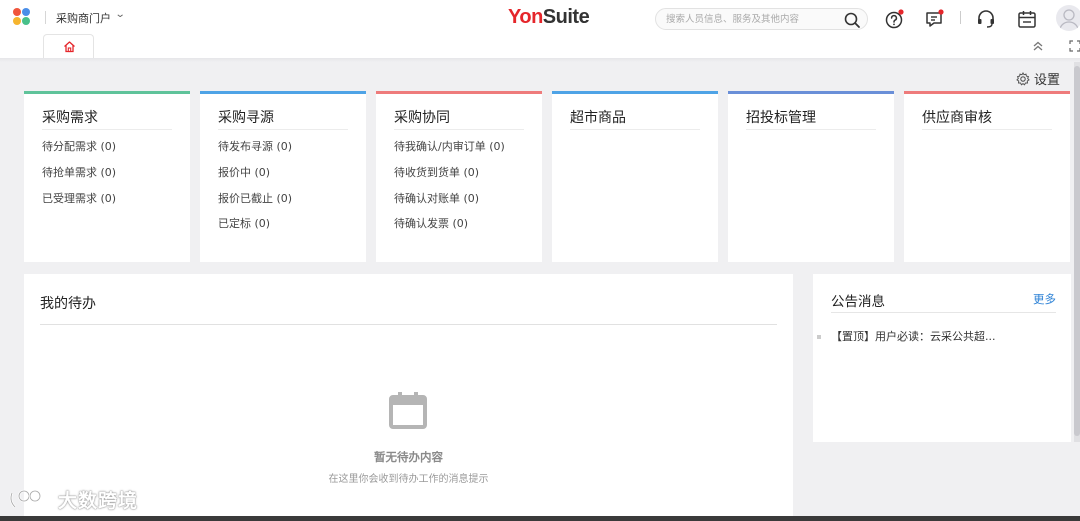 The width and height of the screenshot is (1080, 521). Describe the element at coordinates (79, 146) in the screenshot. I see `card-item: 待分配需求 (0)` at that location.